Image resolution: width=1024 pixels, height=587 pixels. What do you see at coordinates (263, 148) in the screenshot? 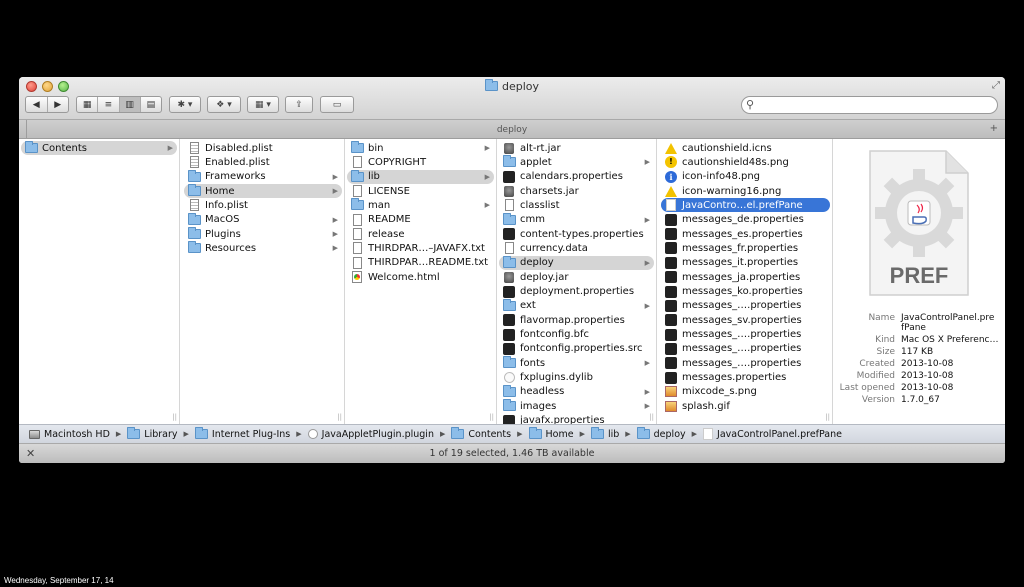
I see `column-2-item: Disabled.plist` at bounding box center [263, 148].